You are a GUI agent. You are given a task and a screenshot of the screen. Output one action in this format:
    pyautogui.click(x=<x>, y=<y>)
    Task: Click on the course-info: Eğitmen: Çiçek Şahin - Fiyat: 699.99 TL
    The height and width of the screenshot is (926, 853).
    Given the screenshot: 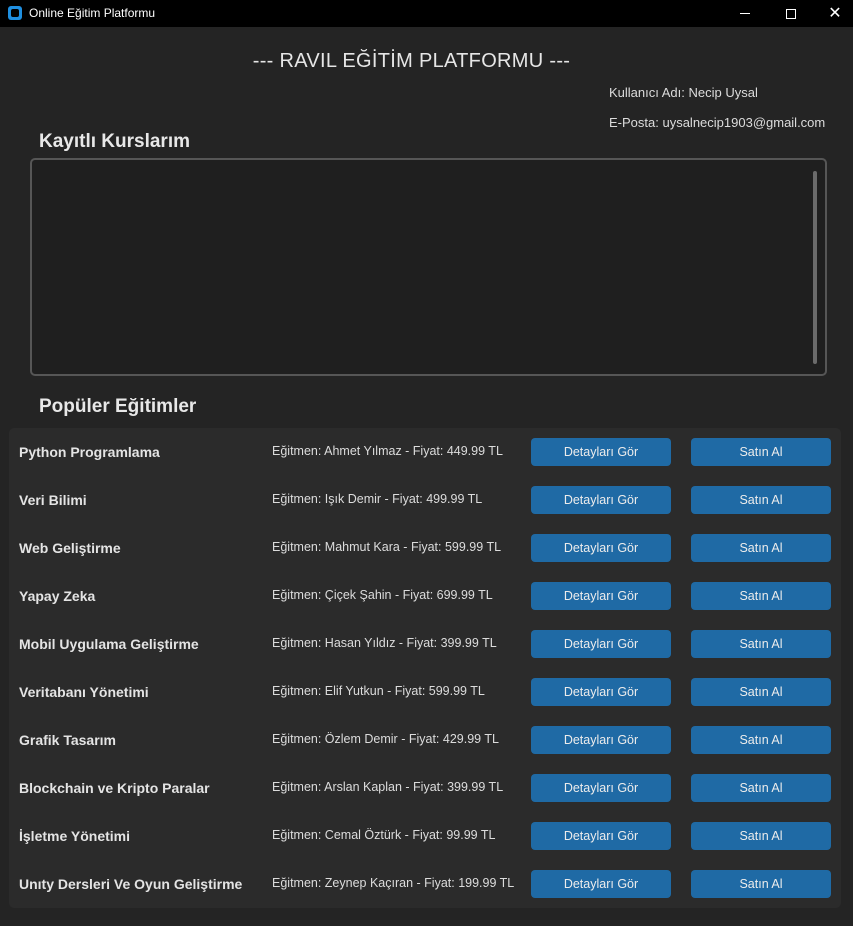 What is the action you would take?
    pyautogui.click(x=382, y=595)
    